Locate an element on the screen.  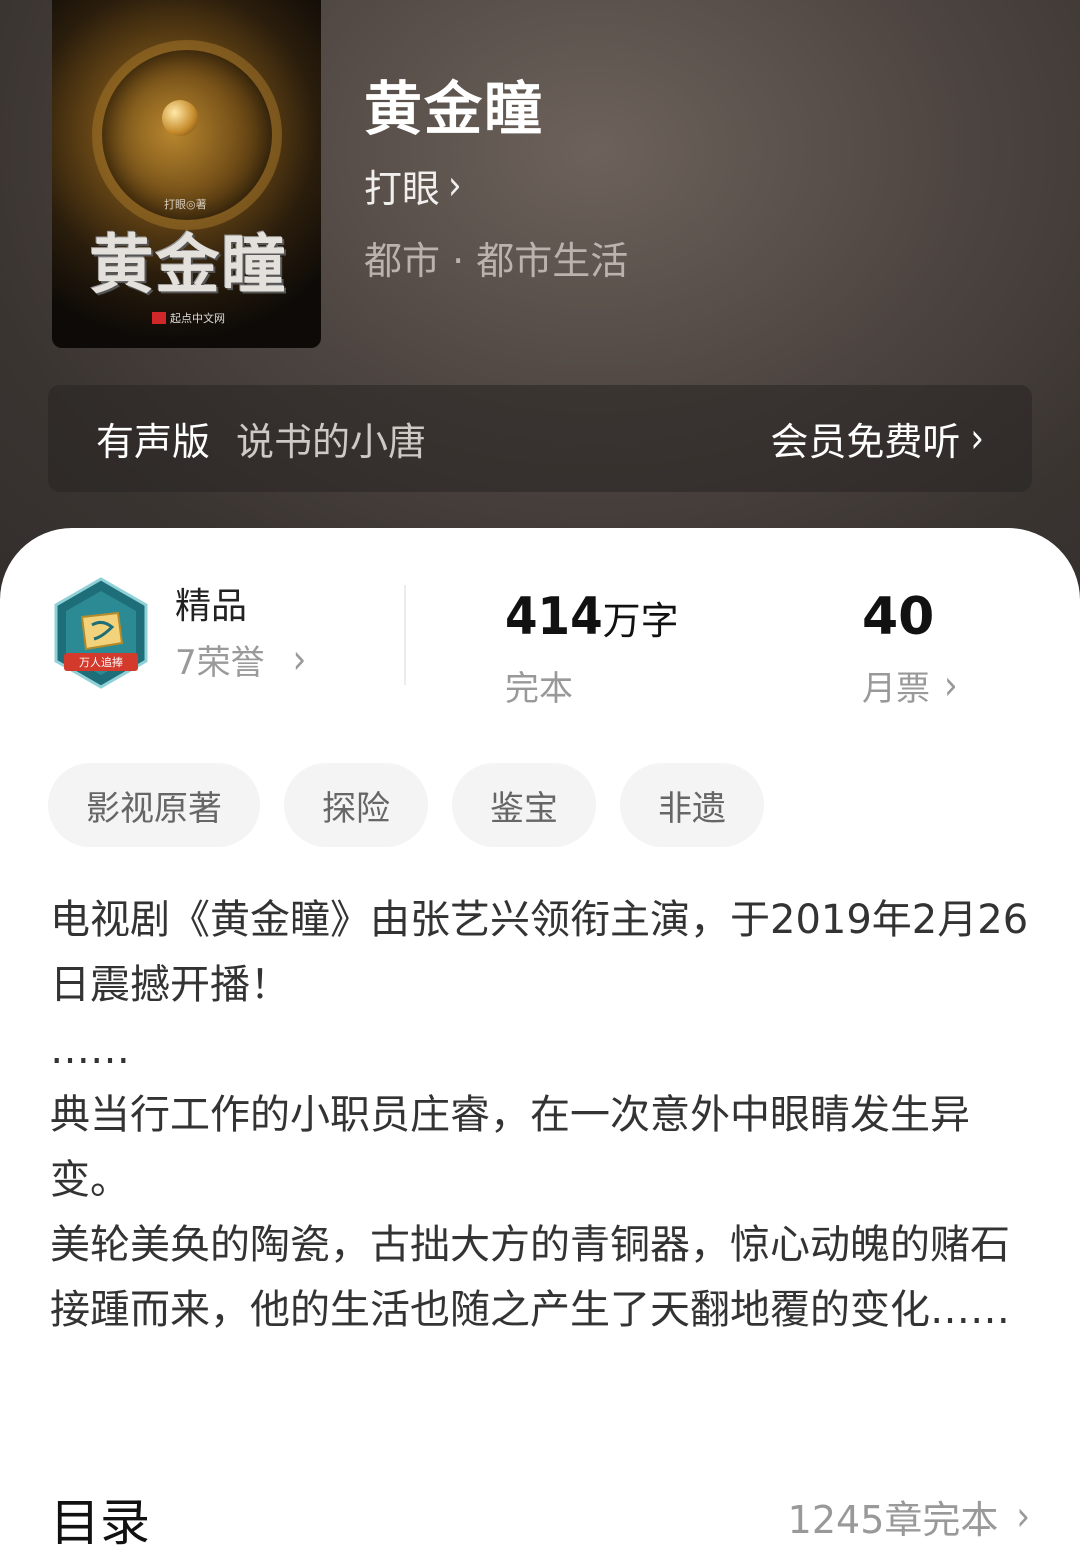
tag-chip: 鉴宝 is located at coordinates (524, 805).